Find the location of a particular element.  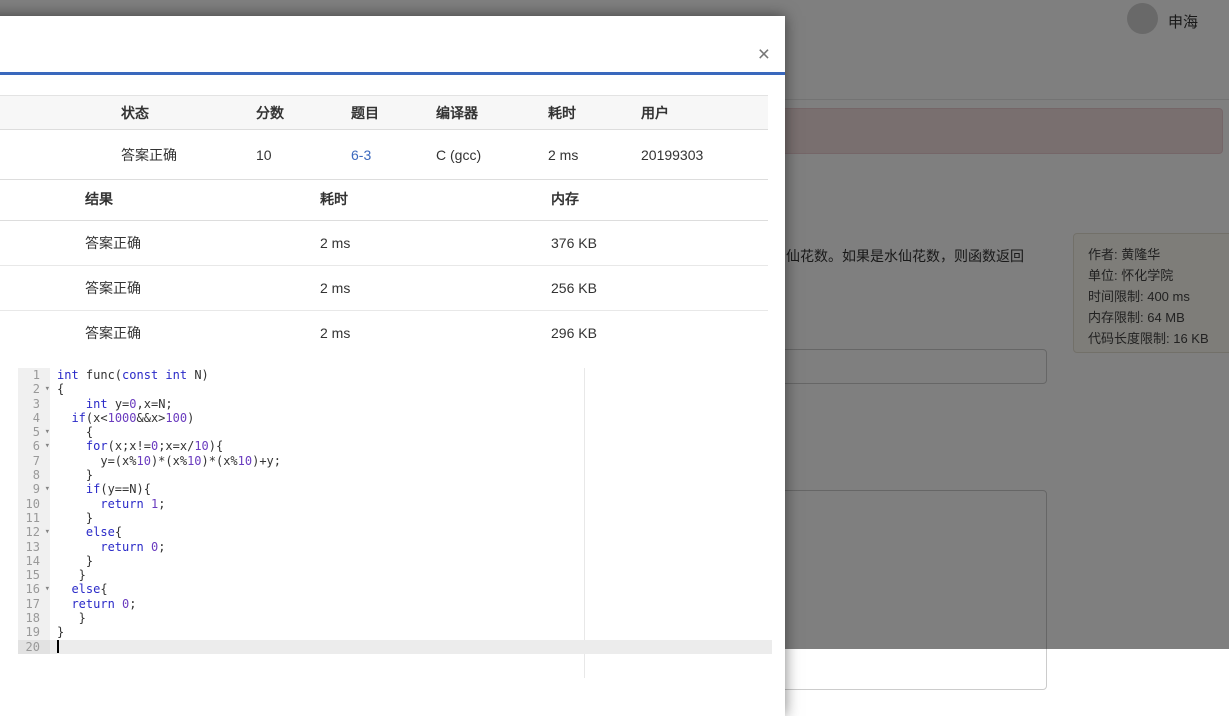

code-line: 17 return 0; is located at coordinates (395, 604).